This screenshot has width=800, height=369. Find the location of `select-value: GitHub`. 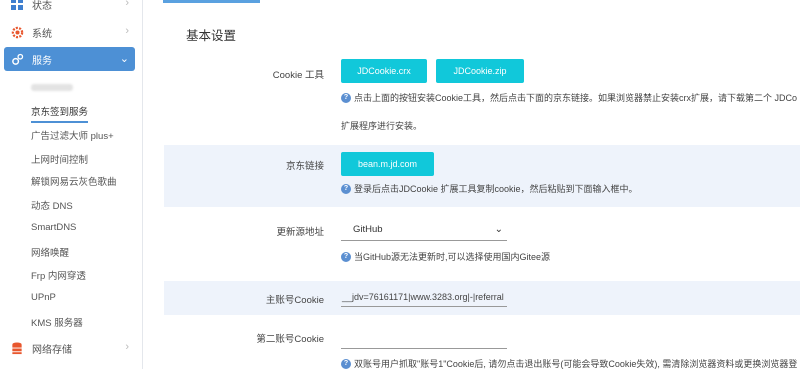

select-value: GitHub is located at coordinates (368, 229).